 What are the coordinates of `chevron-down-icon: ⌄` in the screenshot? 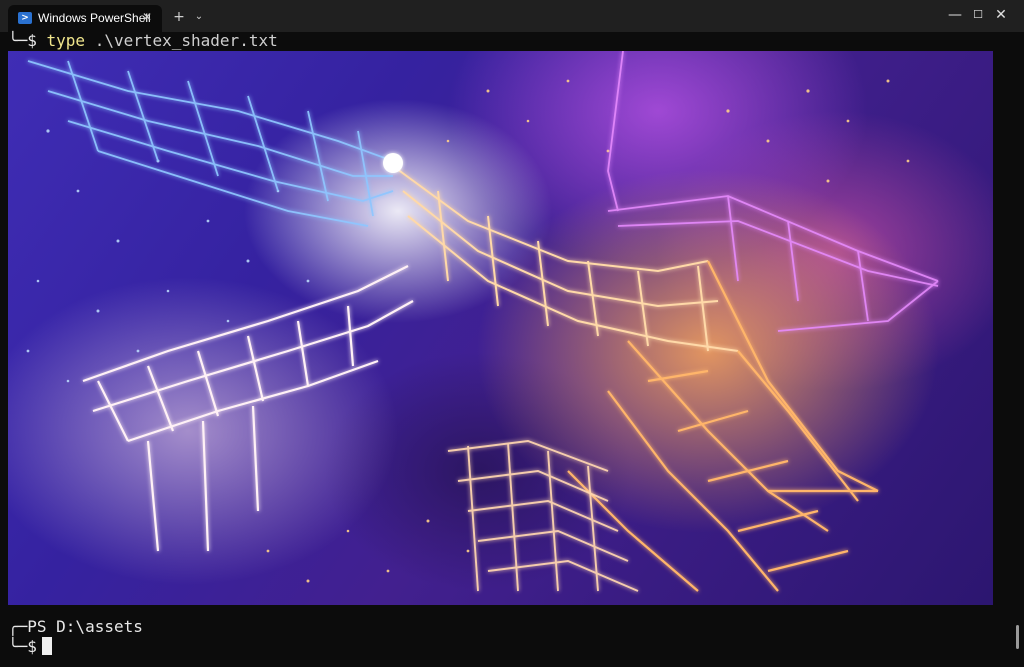 It's located at (199, 17).